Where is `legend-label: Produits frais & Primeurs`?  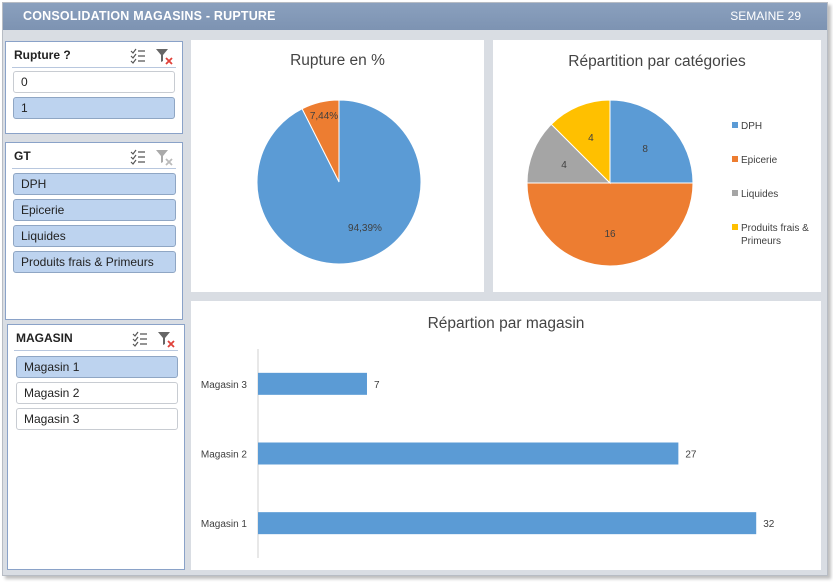
legend-label: Produits frais & Primeurs is located at coordinates (775, 235).